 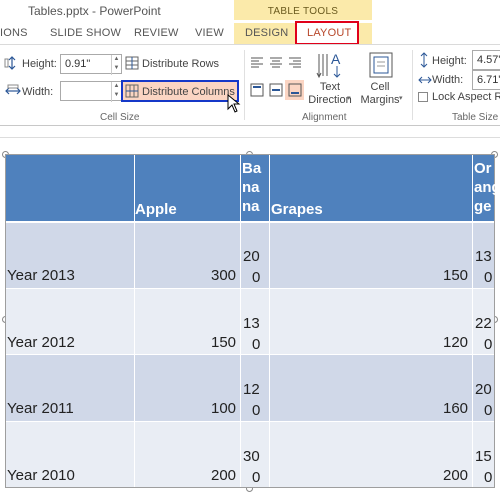 I want to click on cell-orange: 20 0, so click(x=483, y=400).